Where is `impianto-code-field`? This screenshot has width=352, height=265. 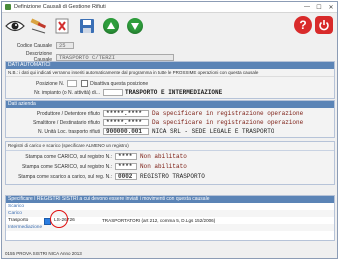
impianto-code-field is located at coordinates (113, 92).